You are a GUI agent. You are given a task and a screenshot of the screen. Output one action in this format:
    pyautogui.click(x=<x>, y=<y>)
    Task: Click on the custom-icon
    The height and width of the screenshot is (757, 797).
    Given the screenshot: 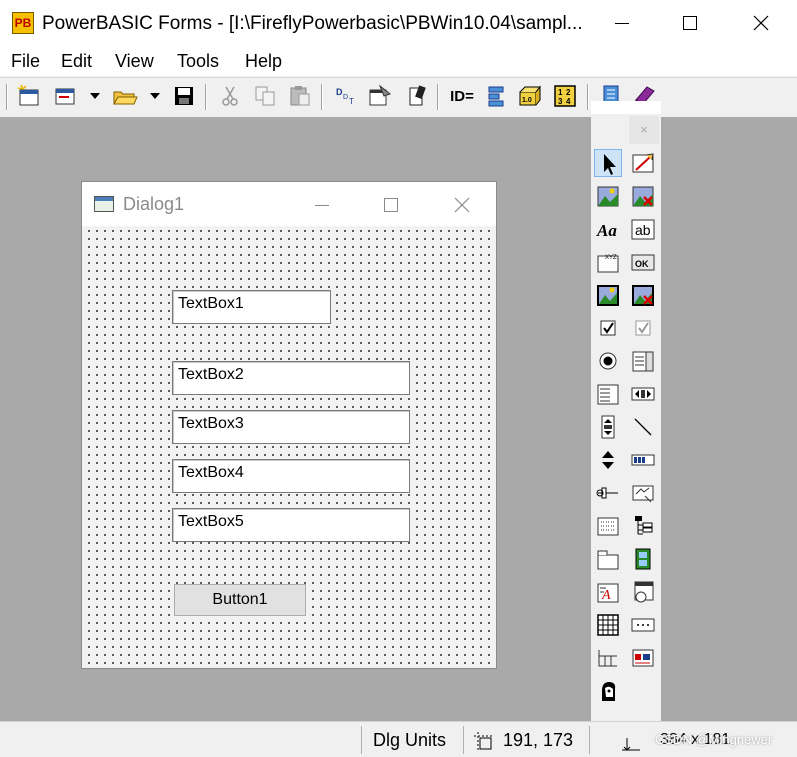 What is the action you would take?
    pyautogui.click(x=644, y=592)
    